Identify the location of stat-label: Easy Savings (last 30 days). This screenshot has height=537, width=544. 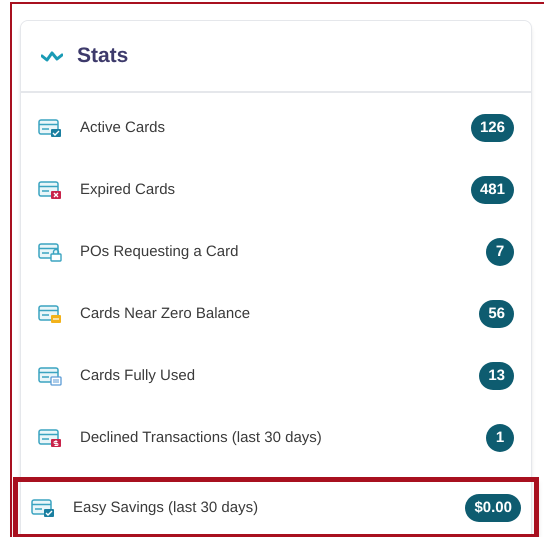
(166, 508).